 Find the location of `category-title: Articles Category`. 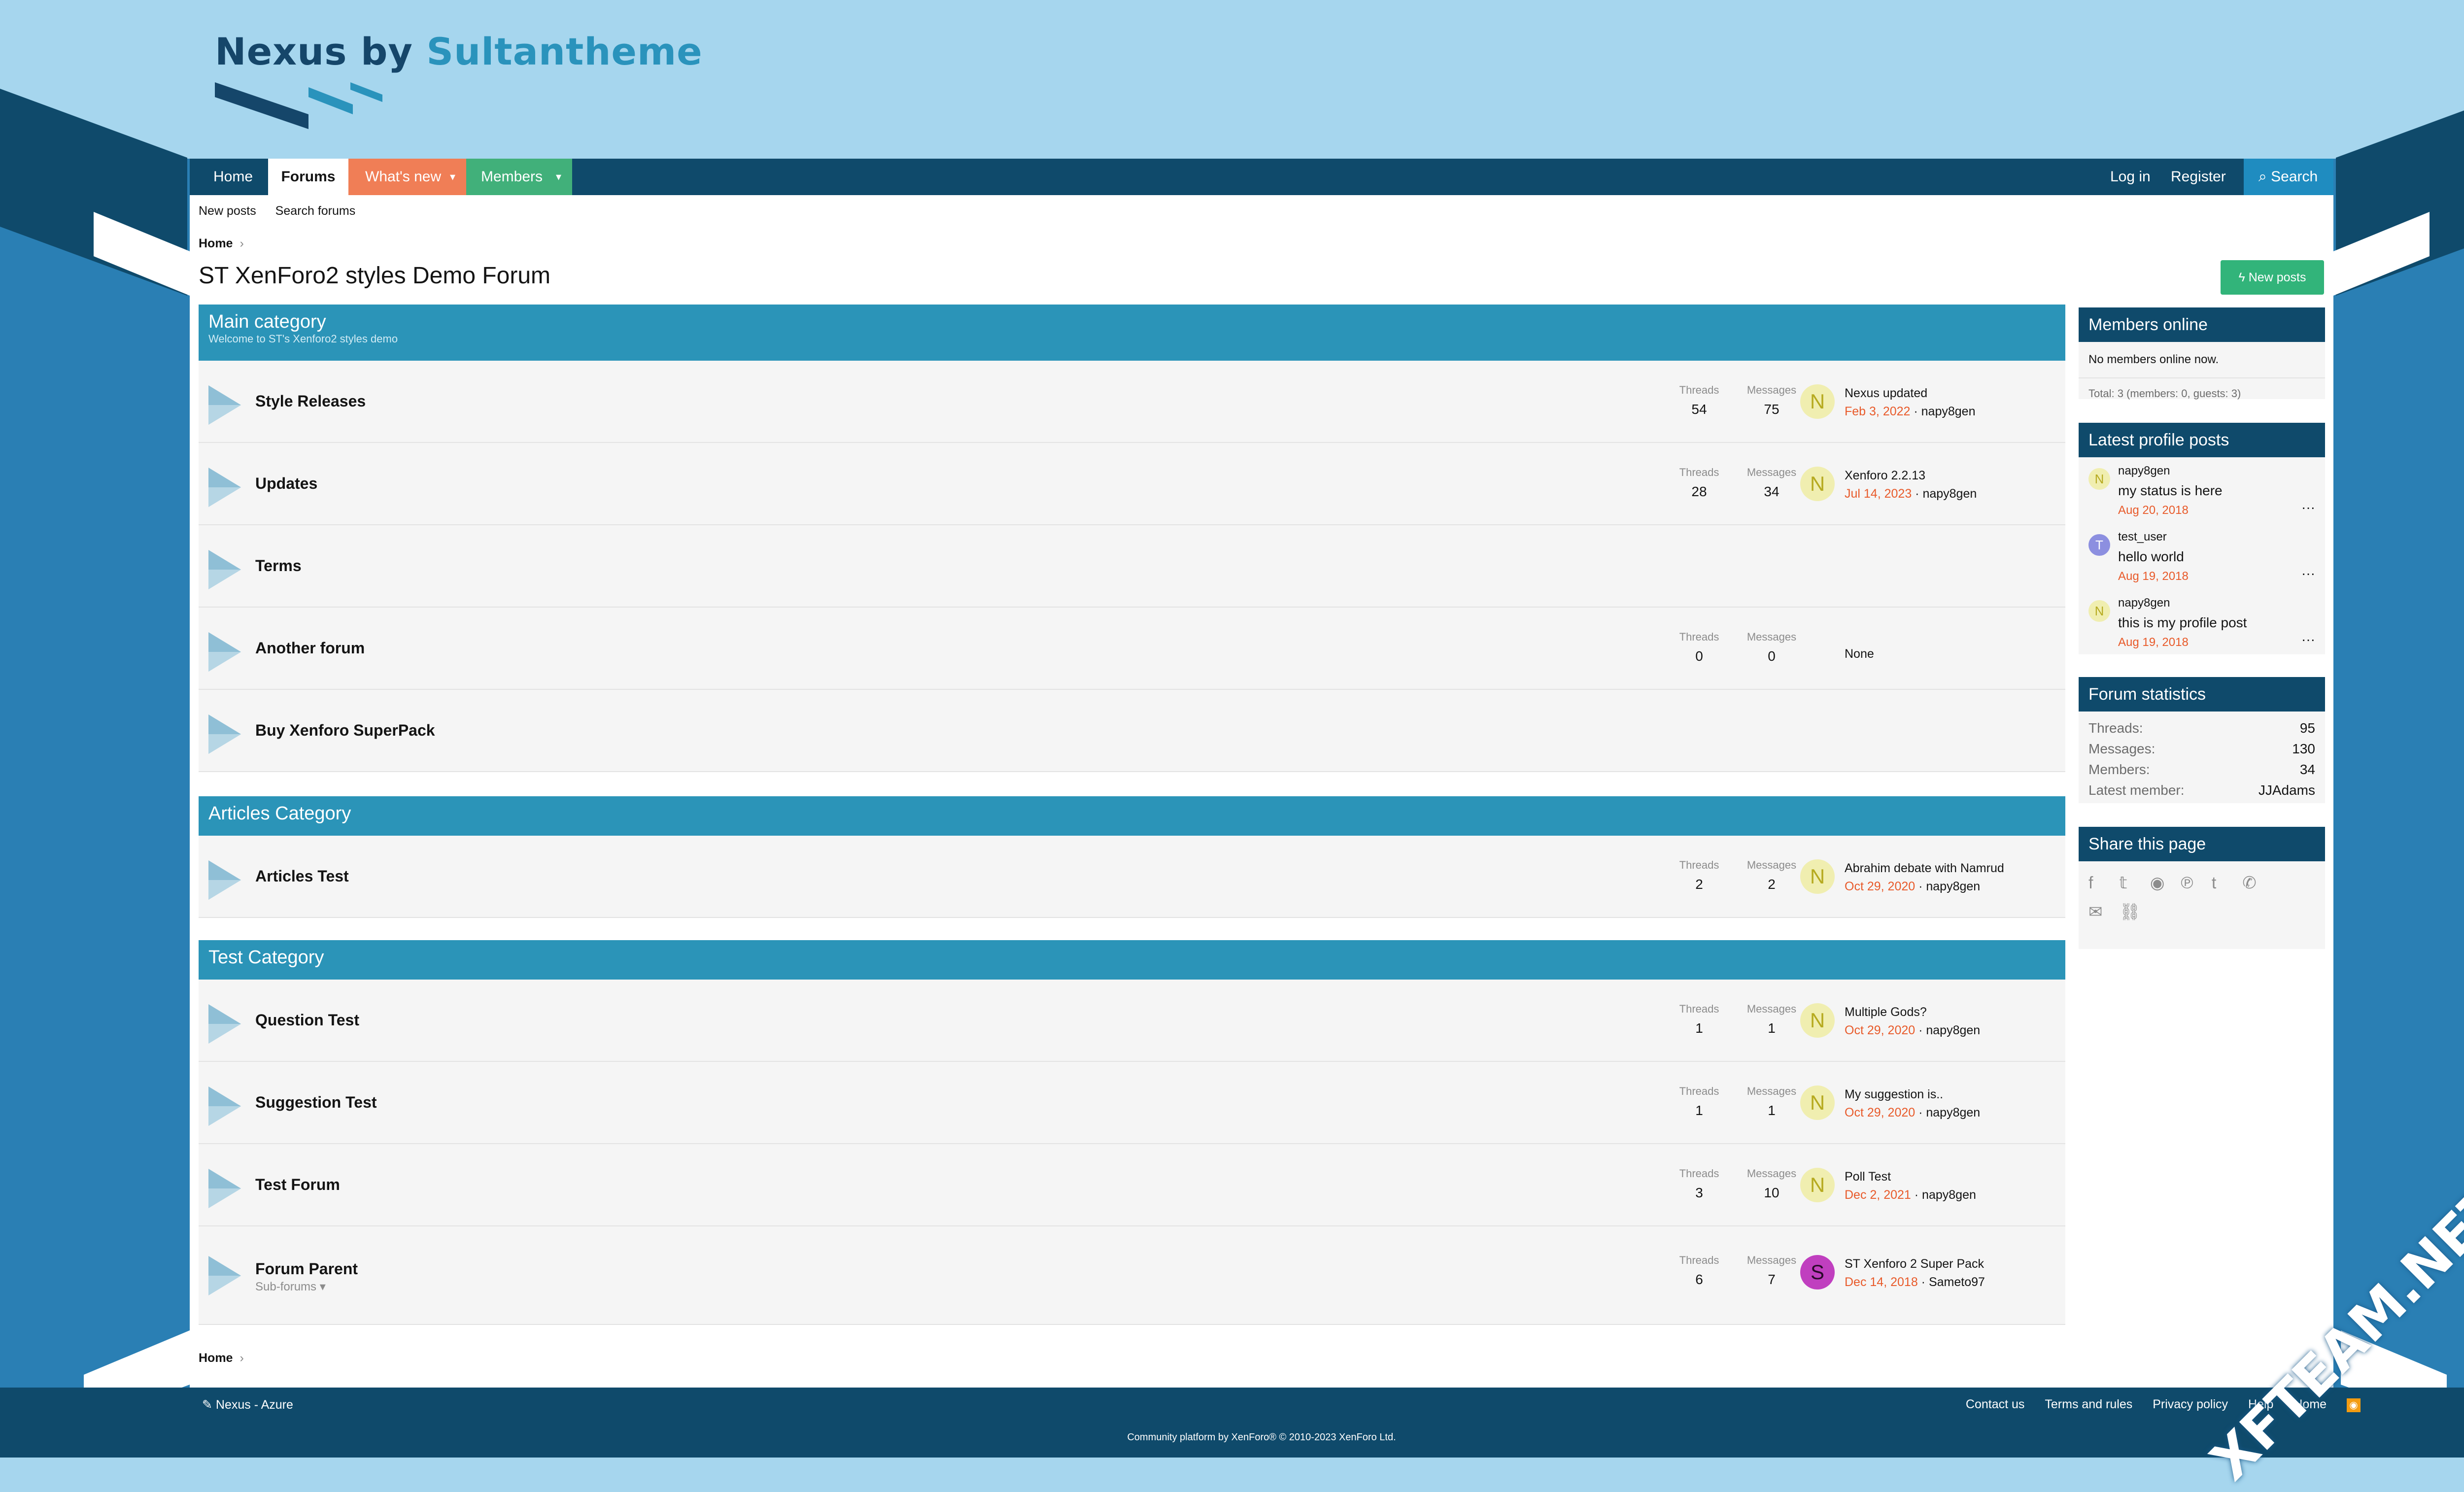

category-title: Articles Category is located at coordinates (1131, 813).